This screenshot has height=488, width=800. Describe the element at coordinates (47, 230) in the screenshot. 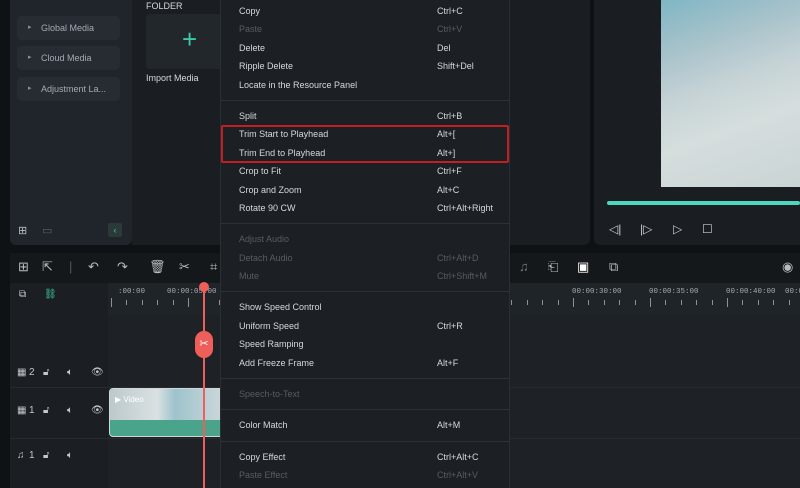

I see `folder-icon: ▭` at that location.